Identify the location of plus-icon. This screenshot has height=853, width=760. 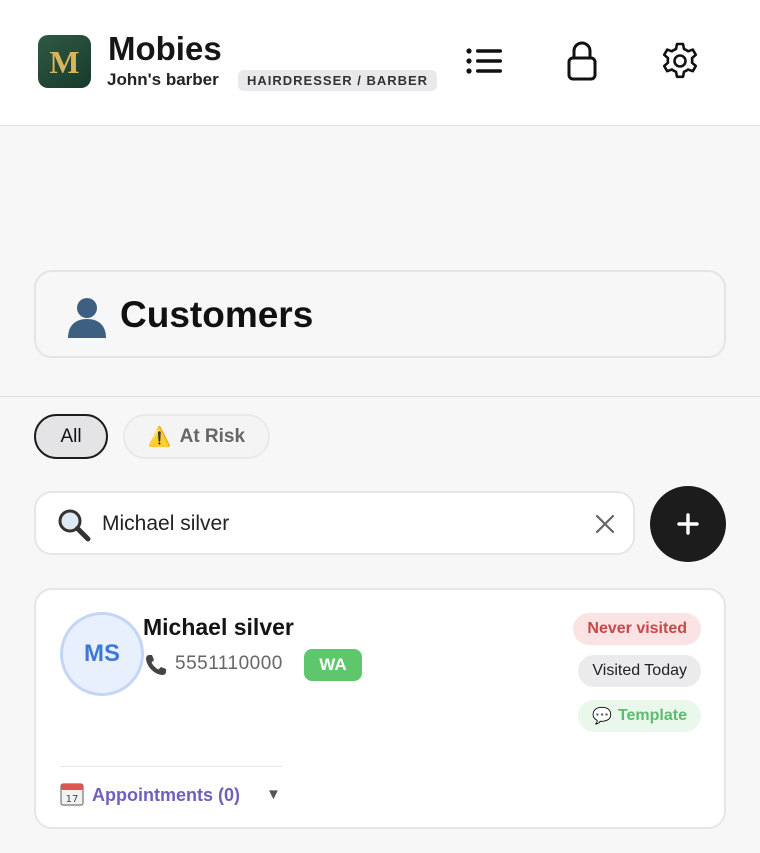
(688, 524).